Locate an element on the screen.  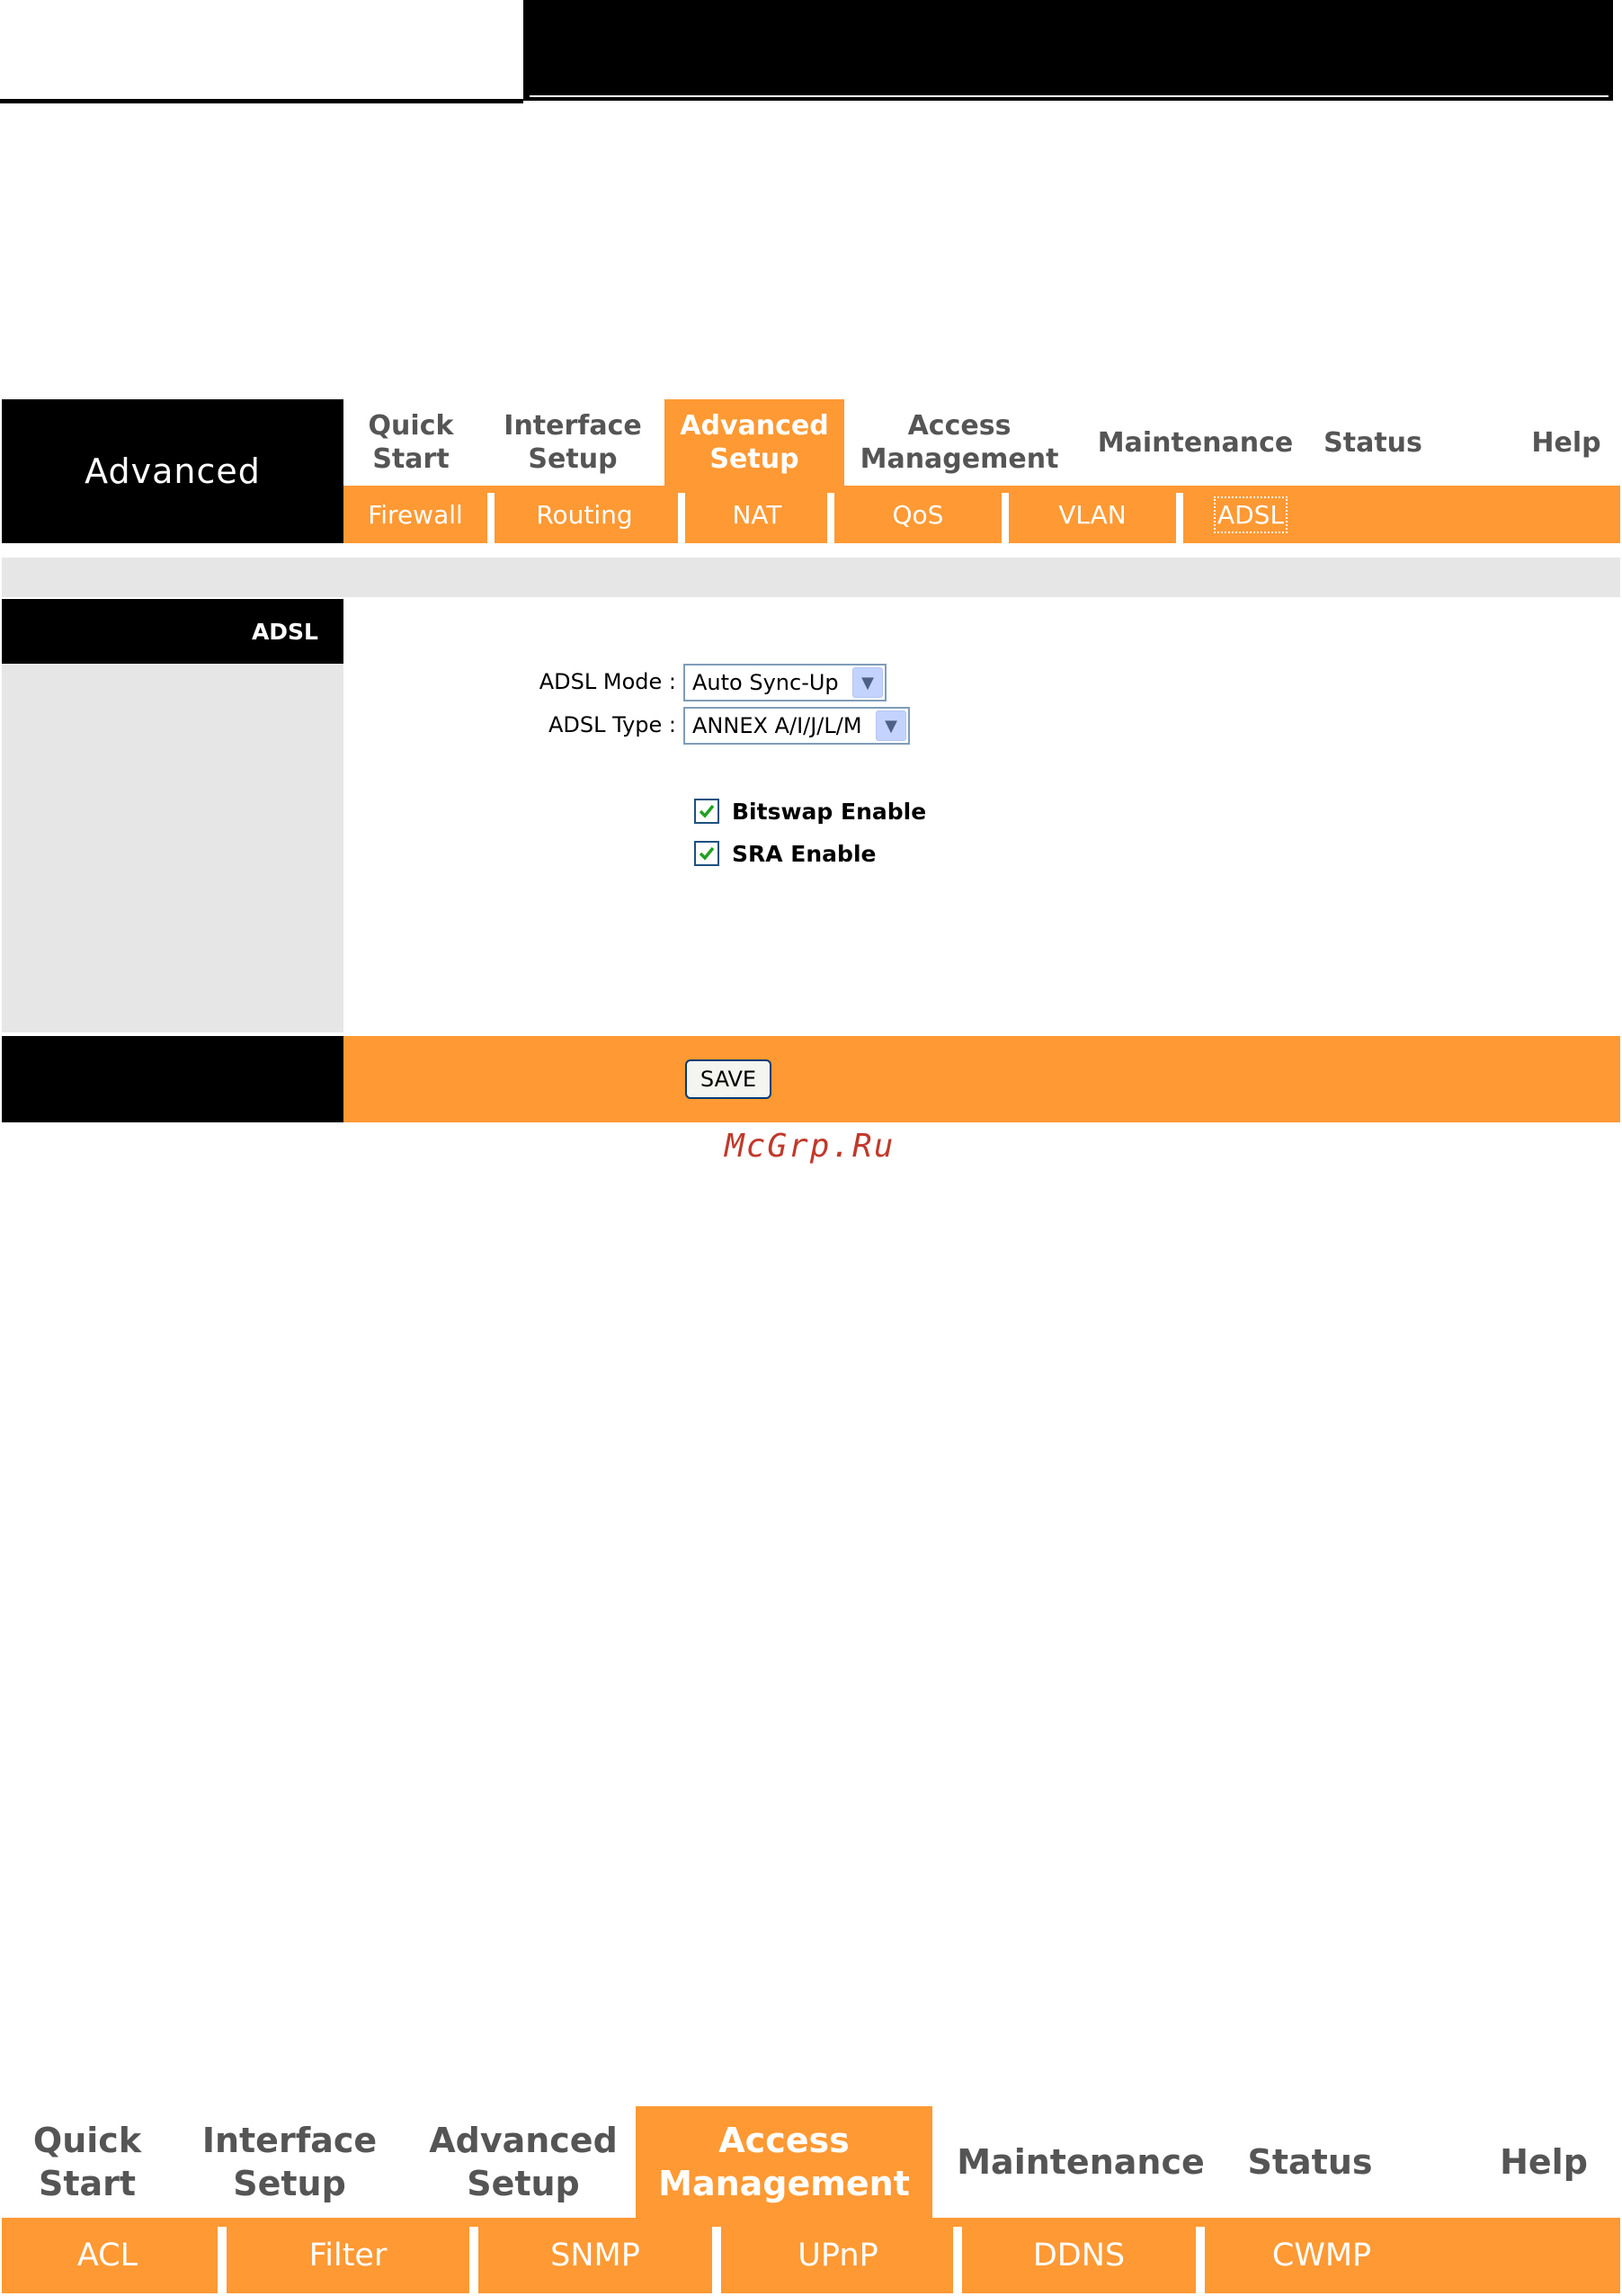
adsl-type-label: ADSL Type : is located at coordinates (612, 725).